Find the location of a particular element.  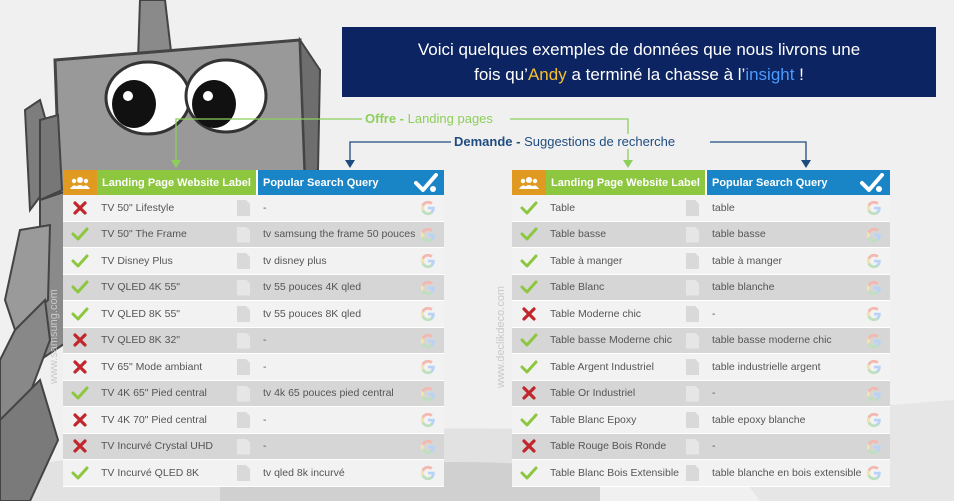

landing-page-label: Table Rouge Bois Ronde is located at coordinates (626, 447).